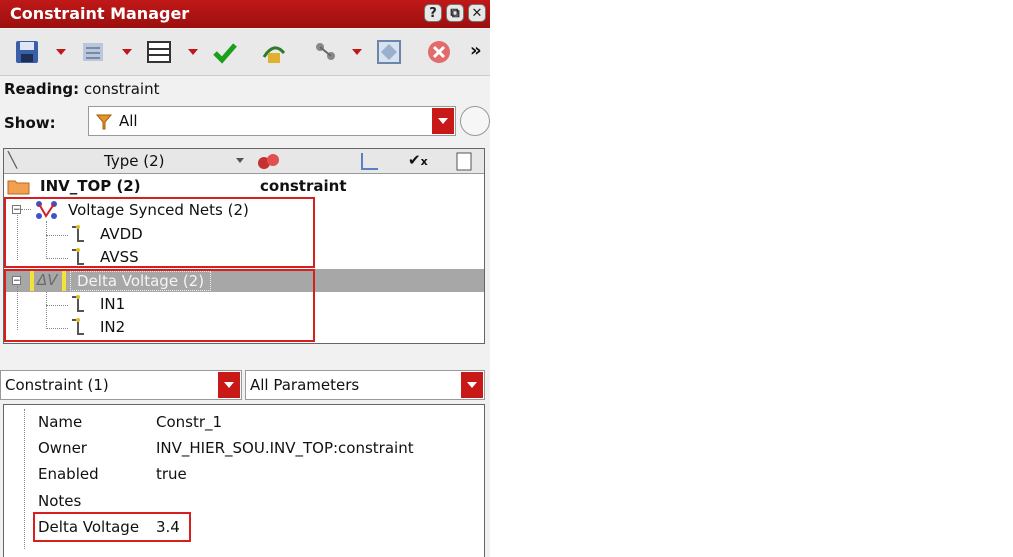 The height and width of the screenshot is (557, 1013). What do you see at coordinates (325, 52) in the screenshot?
I see `network-icon` at bounding box center [325, 52].